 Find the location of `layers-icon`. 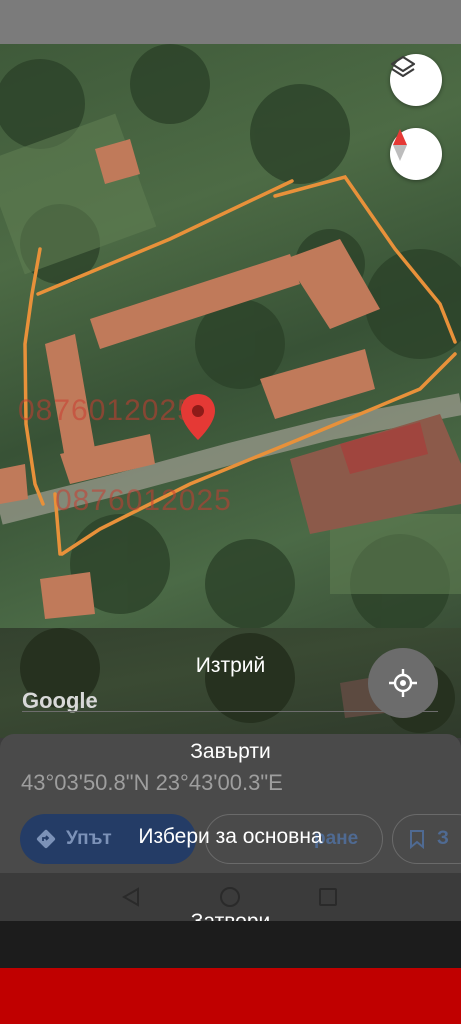

layers-icon is located at coordinates (403, 66).